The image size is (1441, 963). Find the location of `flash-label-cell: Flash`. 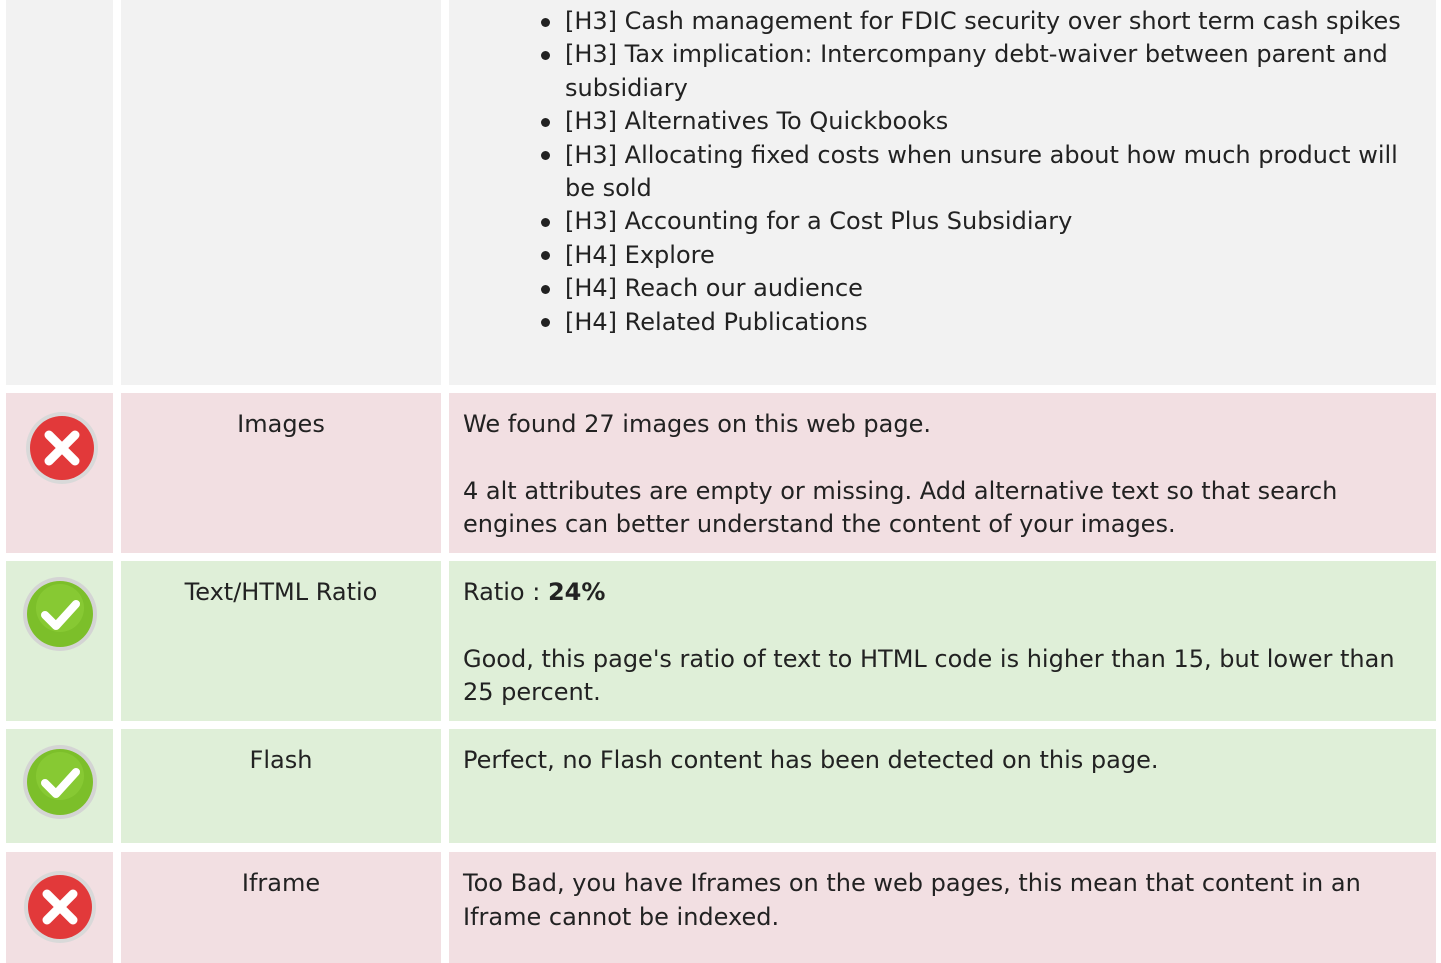

flash-label-cell: Flash is located at coordinates (281, 786).